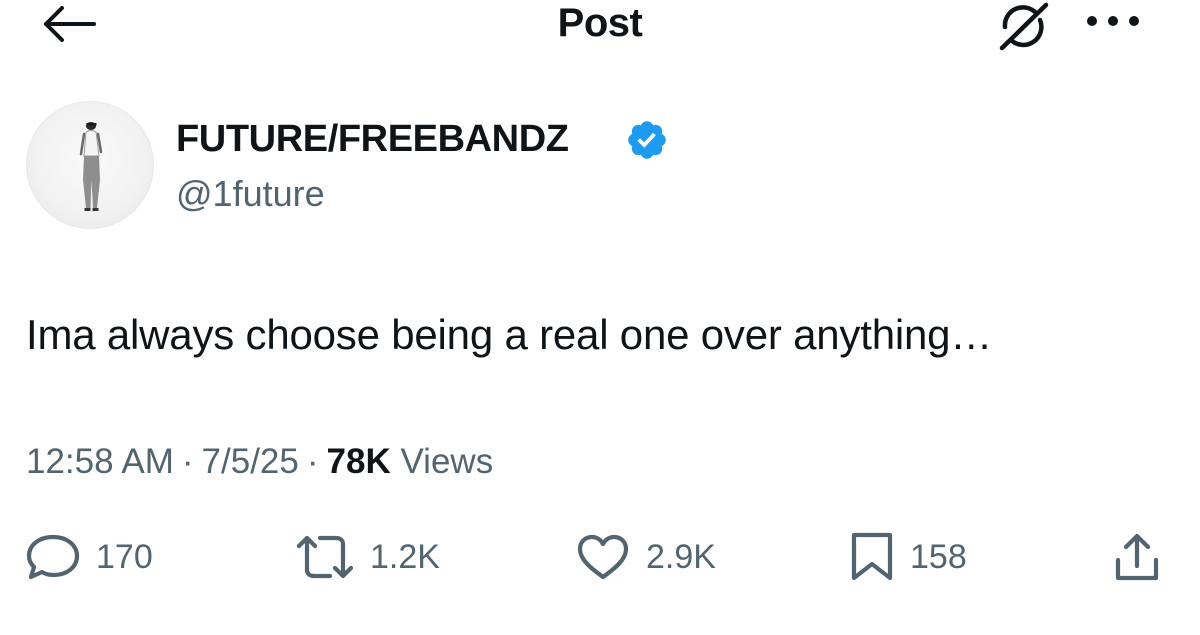 The height and width of the screenshot is (635, 1200). I want to click on reply-count: 170, so click(124, 557).